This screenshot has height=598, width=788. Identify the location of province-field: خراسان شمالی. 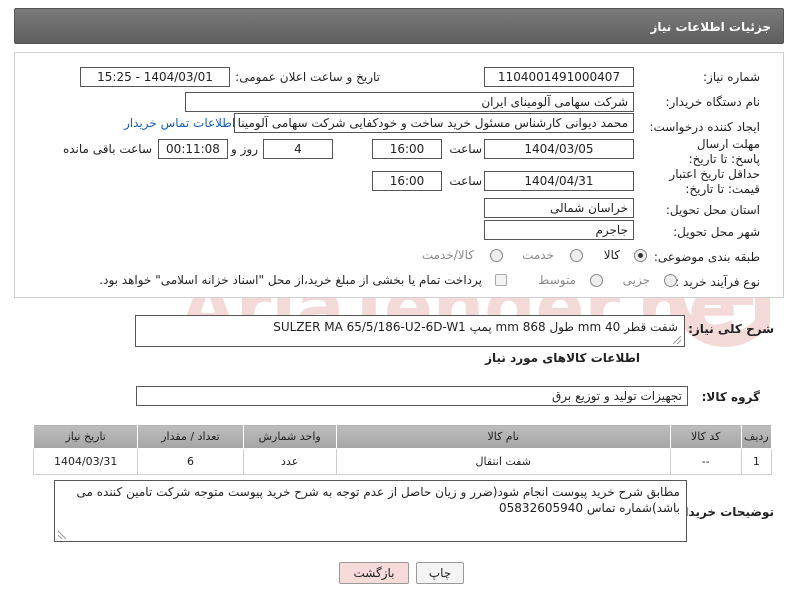
(559, 208).